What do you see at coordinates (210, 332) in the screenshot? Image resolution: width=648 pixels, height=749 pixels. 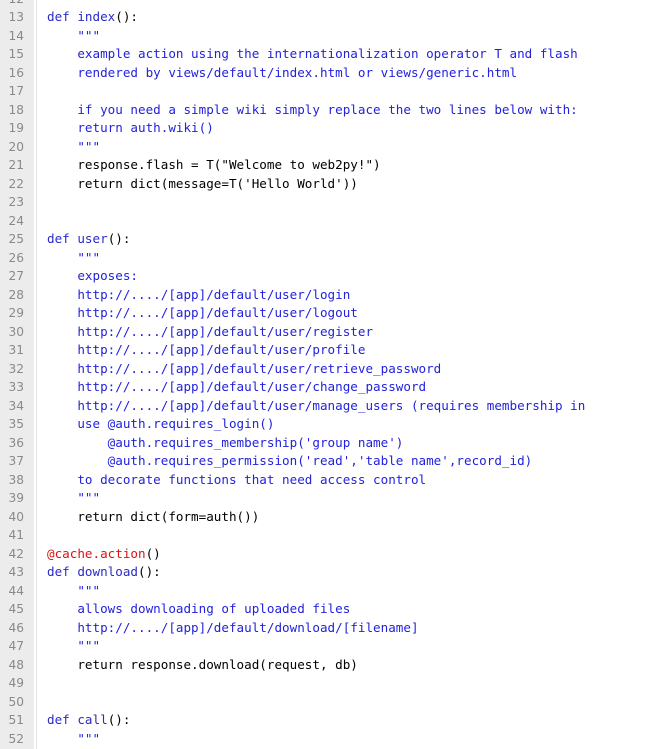 I see `code-text: http://..../[app]/default/user/register` at bounding box center [210, 332].